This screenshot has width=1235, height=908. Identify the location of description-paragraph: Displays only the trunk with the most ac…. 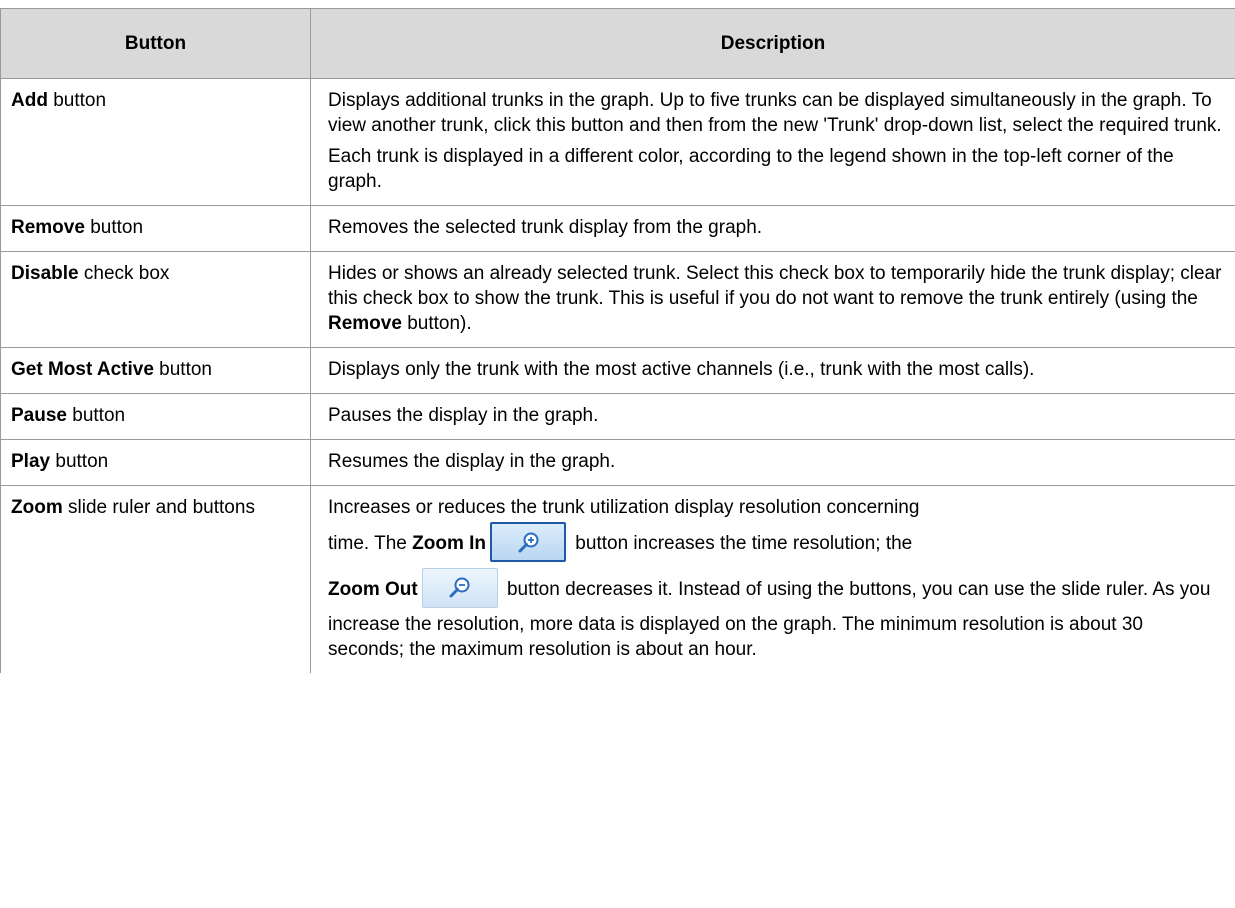
(681, 369).